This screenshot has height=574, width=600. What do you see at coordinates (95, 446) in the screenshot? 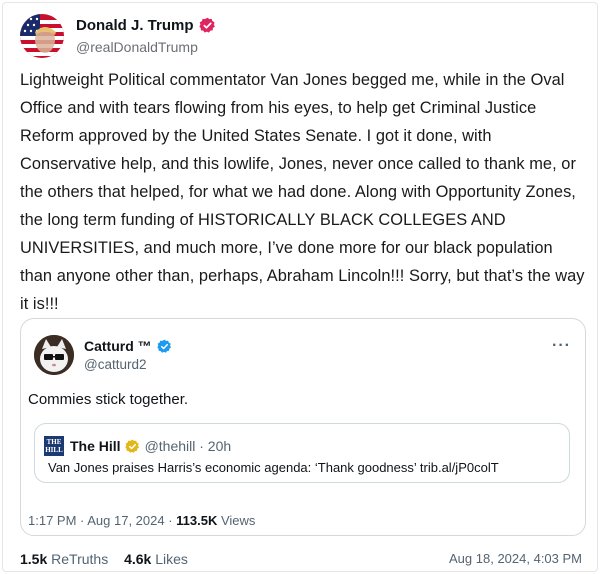
I see `nested-author-name: The Hill` at bounding box center [95, 446].